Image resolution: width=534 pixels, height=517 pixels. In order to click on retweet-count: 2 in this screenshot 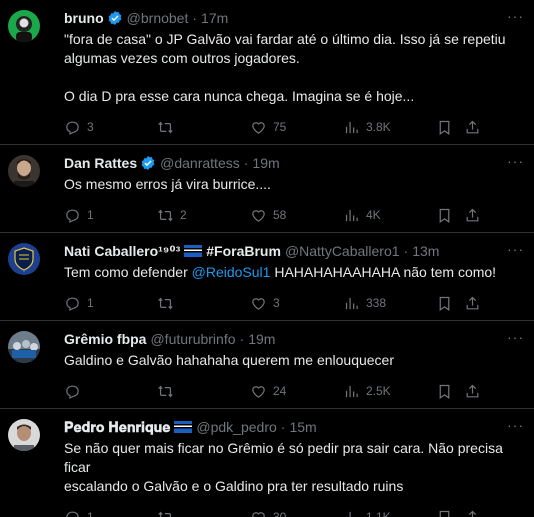, I will do `click(183, 215)`.